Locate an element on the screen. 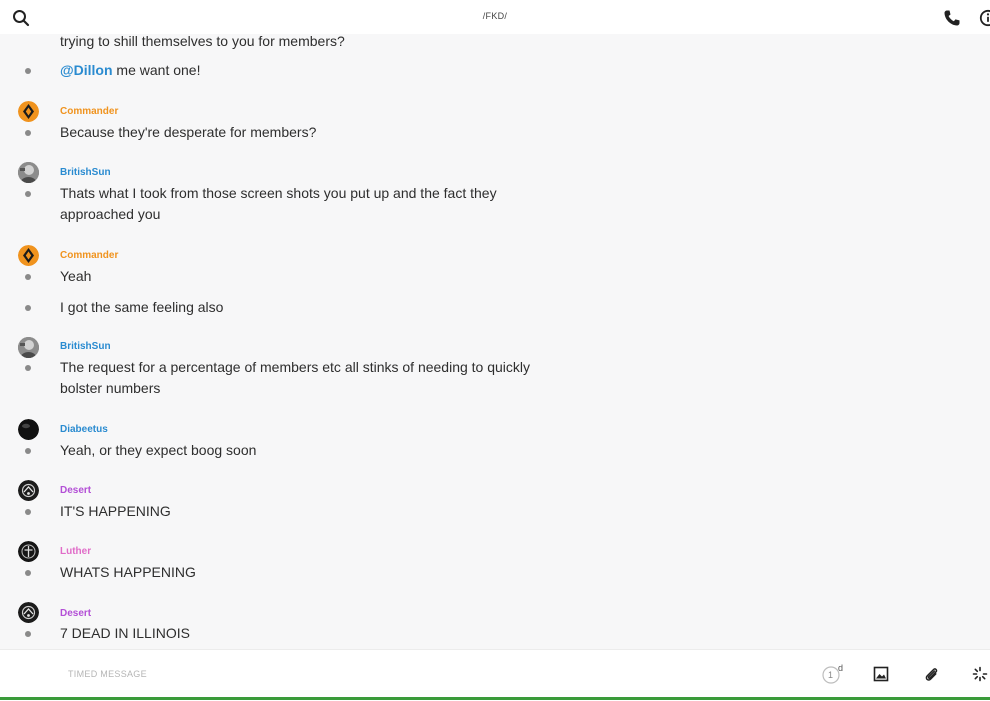 The width and height of the screenshot is (990, 701). paperclip-icon is located at coordinates (931, 674).